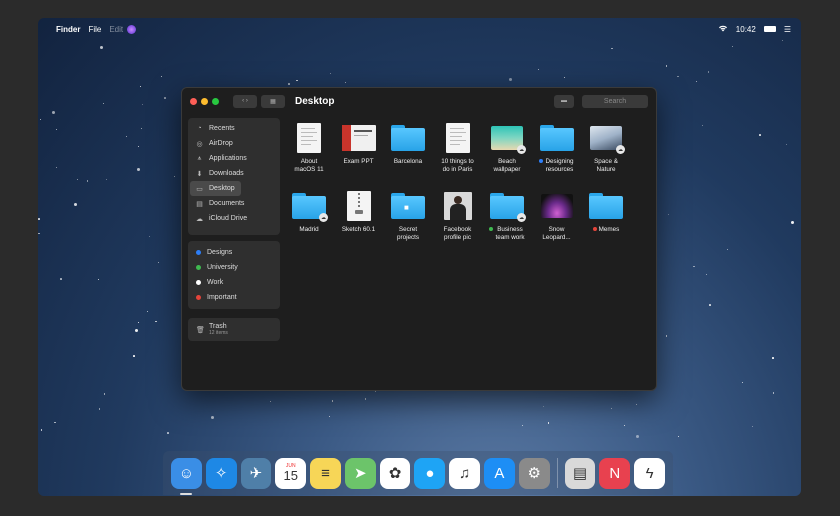 This screenshot has width=840, height=516. I want to click on sidebar-item-icloud-drive: ☁ iCloud Drive, so click(234, 218).